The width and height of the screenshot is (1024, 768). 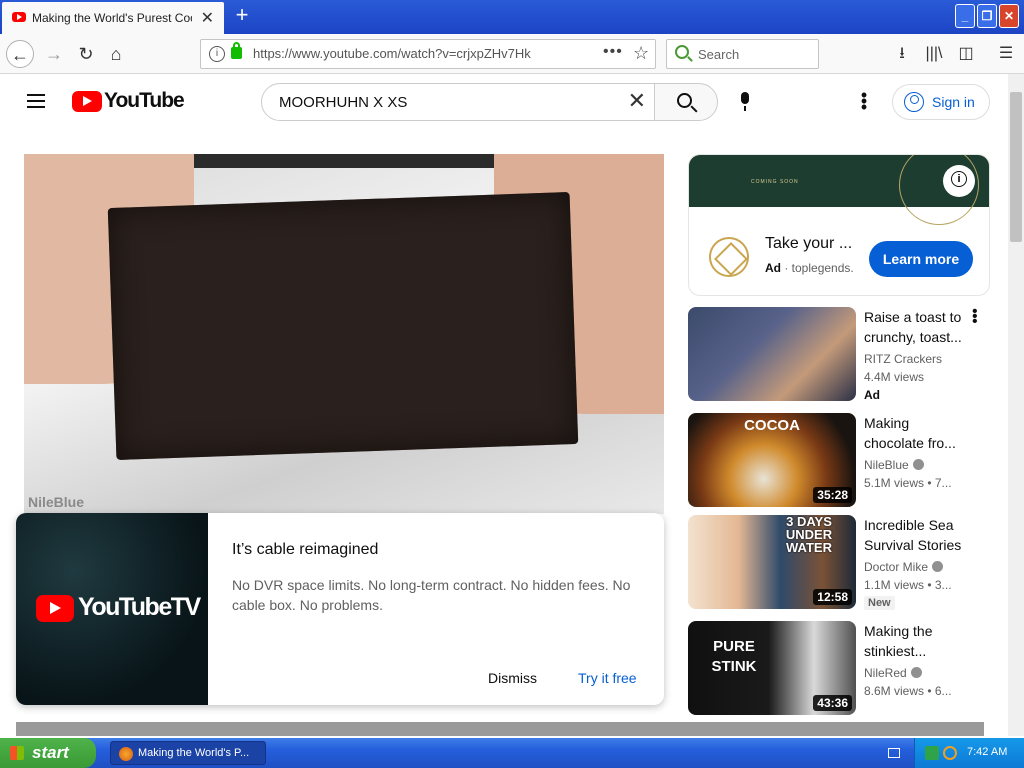 I want to click on clock: 7:42 AM, so click(x=987, y=752).